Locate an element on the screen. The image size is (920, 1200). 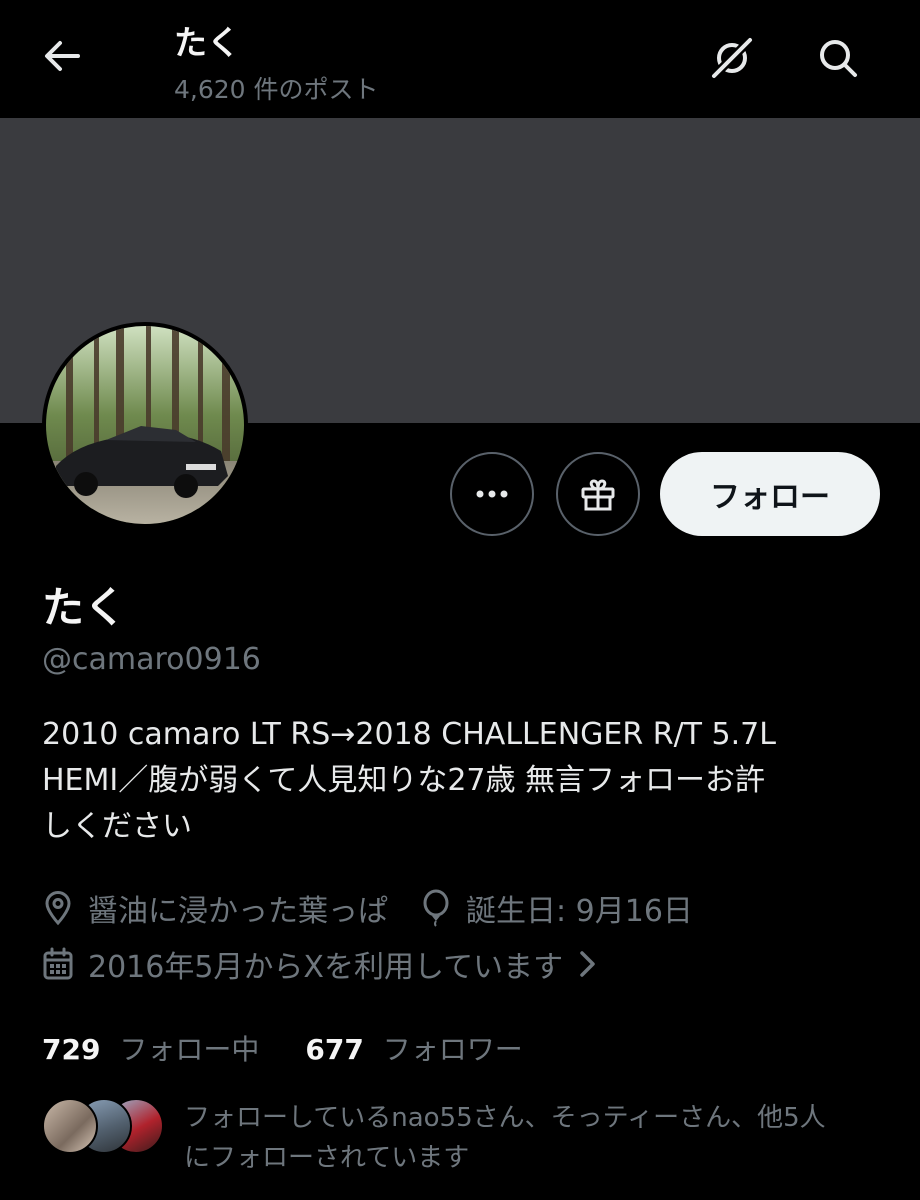
grok-button is located at coordinates (732, 58).